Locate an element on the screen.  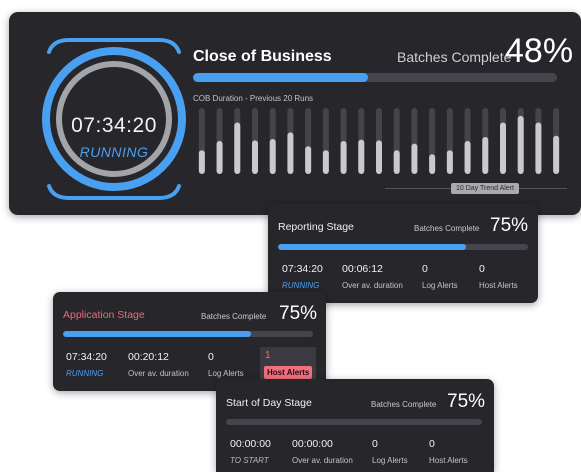
duration-chart-label: COB Duration - Previous 20 Runs is located at coordinates (253, 98).